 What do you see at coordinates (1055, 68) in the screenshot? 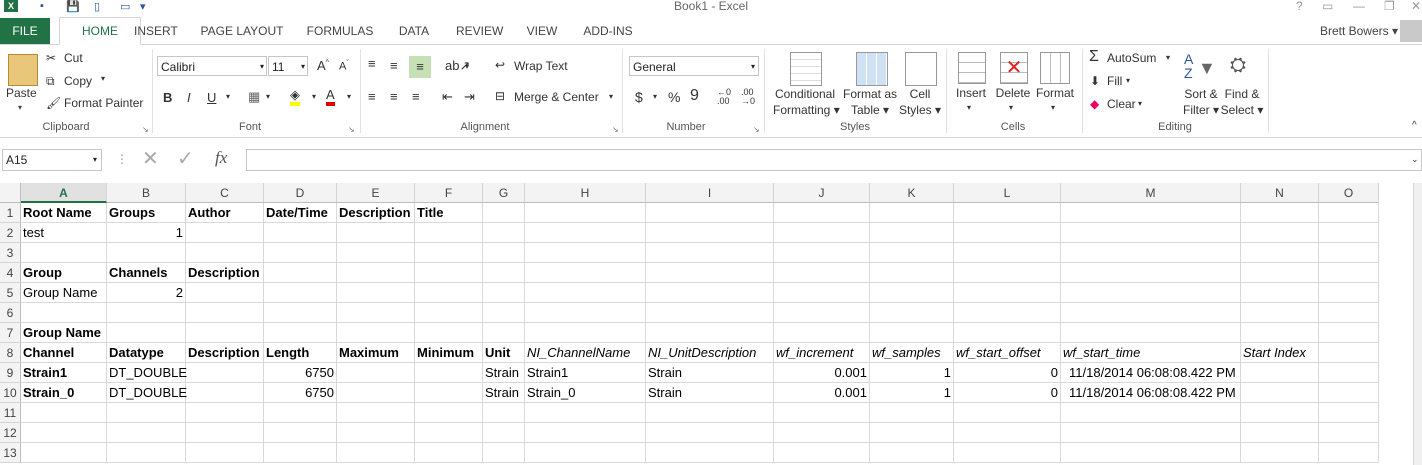
I see `format-cells-icon` at bounding box center [1055, 68].